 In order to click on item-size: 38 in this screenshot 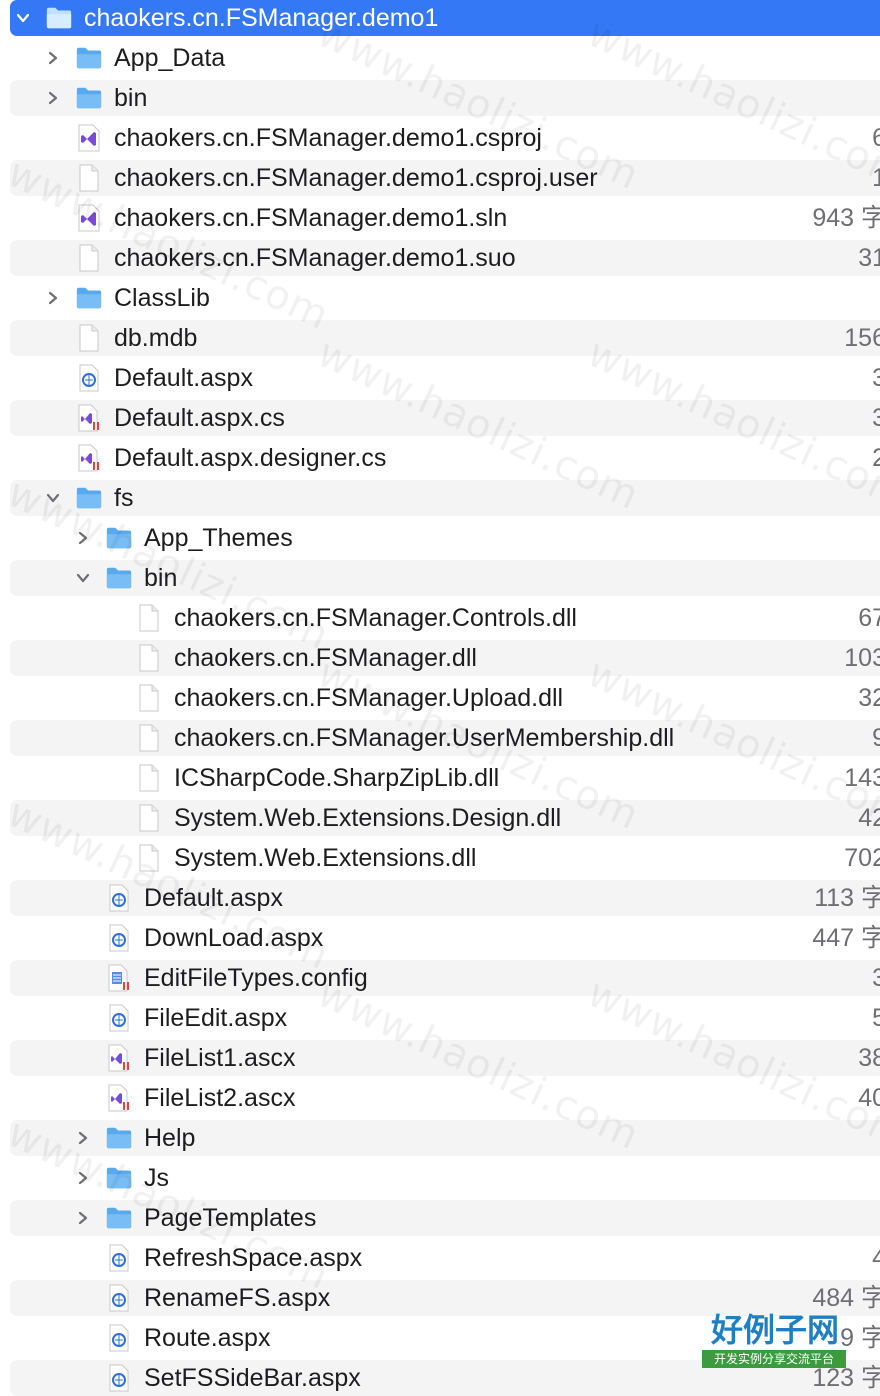, I will do `click(869, 1058)`.